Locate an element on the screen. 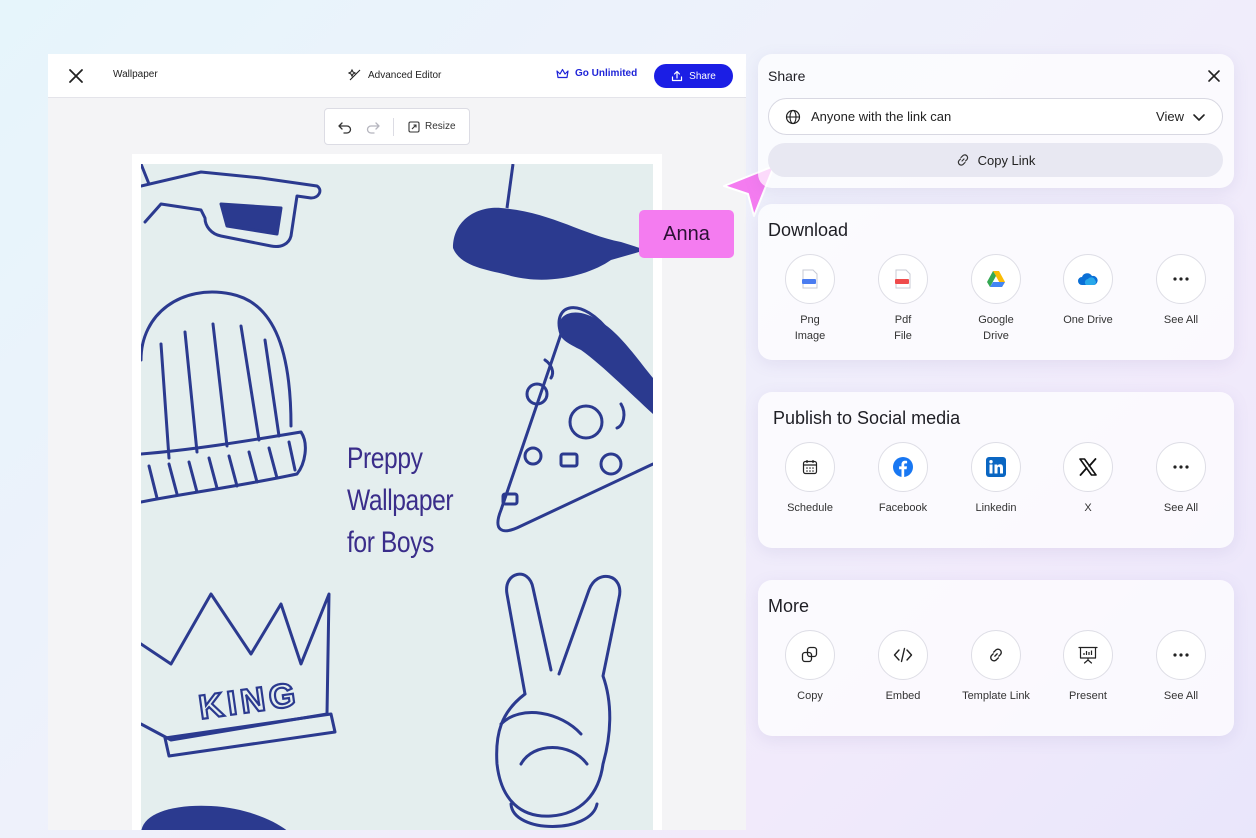 The image size is (1256, 838). template-link-button: Template Link is located at coordinates (996, 667).